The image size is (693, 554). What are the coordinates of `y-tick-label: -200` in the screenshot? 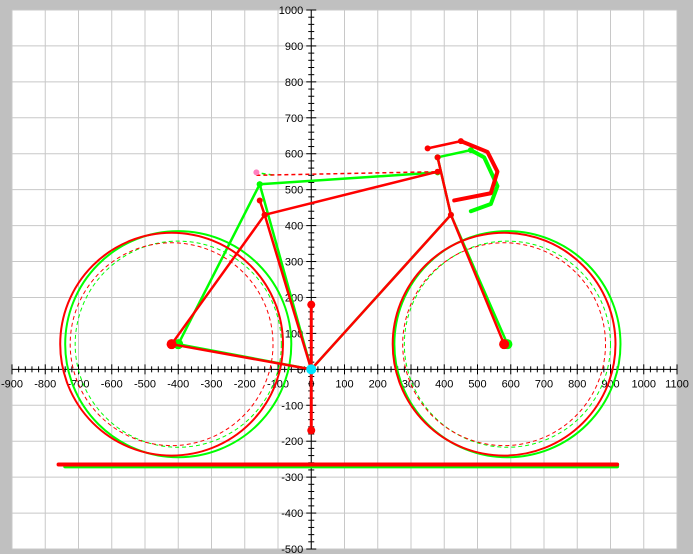 It's located at (292, 442).